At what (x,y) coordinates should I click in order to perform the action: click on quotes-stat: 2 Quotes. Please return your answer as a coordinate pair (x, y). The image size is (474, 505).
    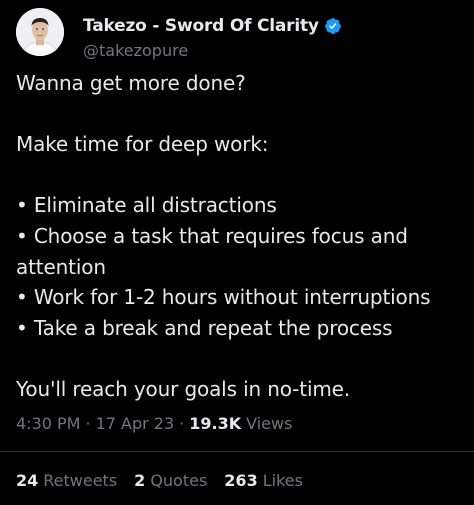
    Looking at the image, I should click on (170, 480).